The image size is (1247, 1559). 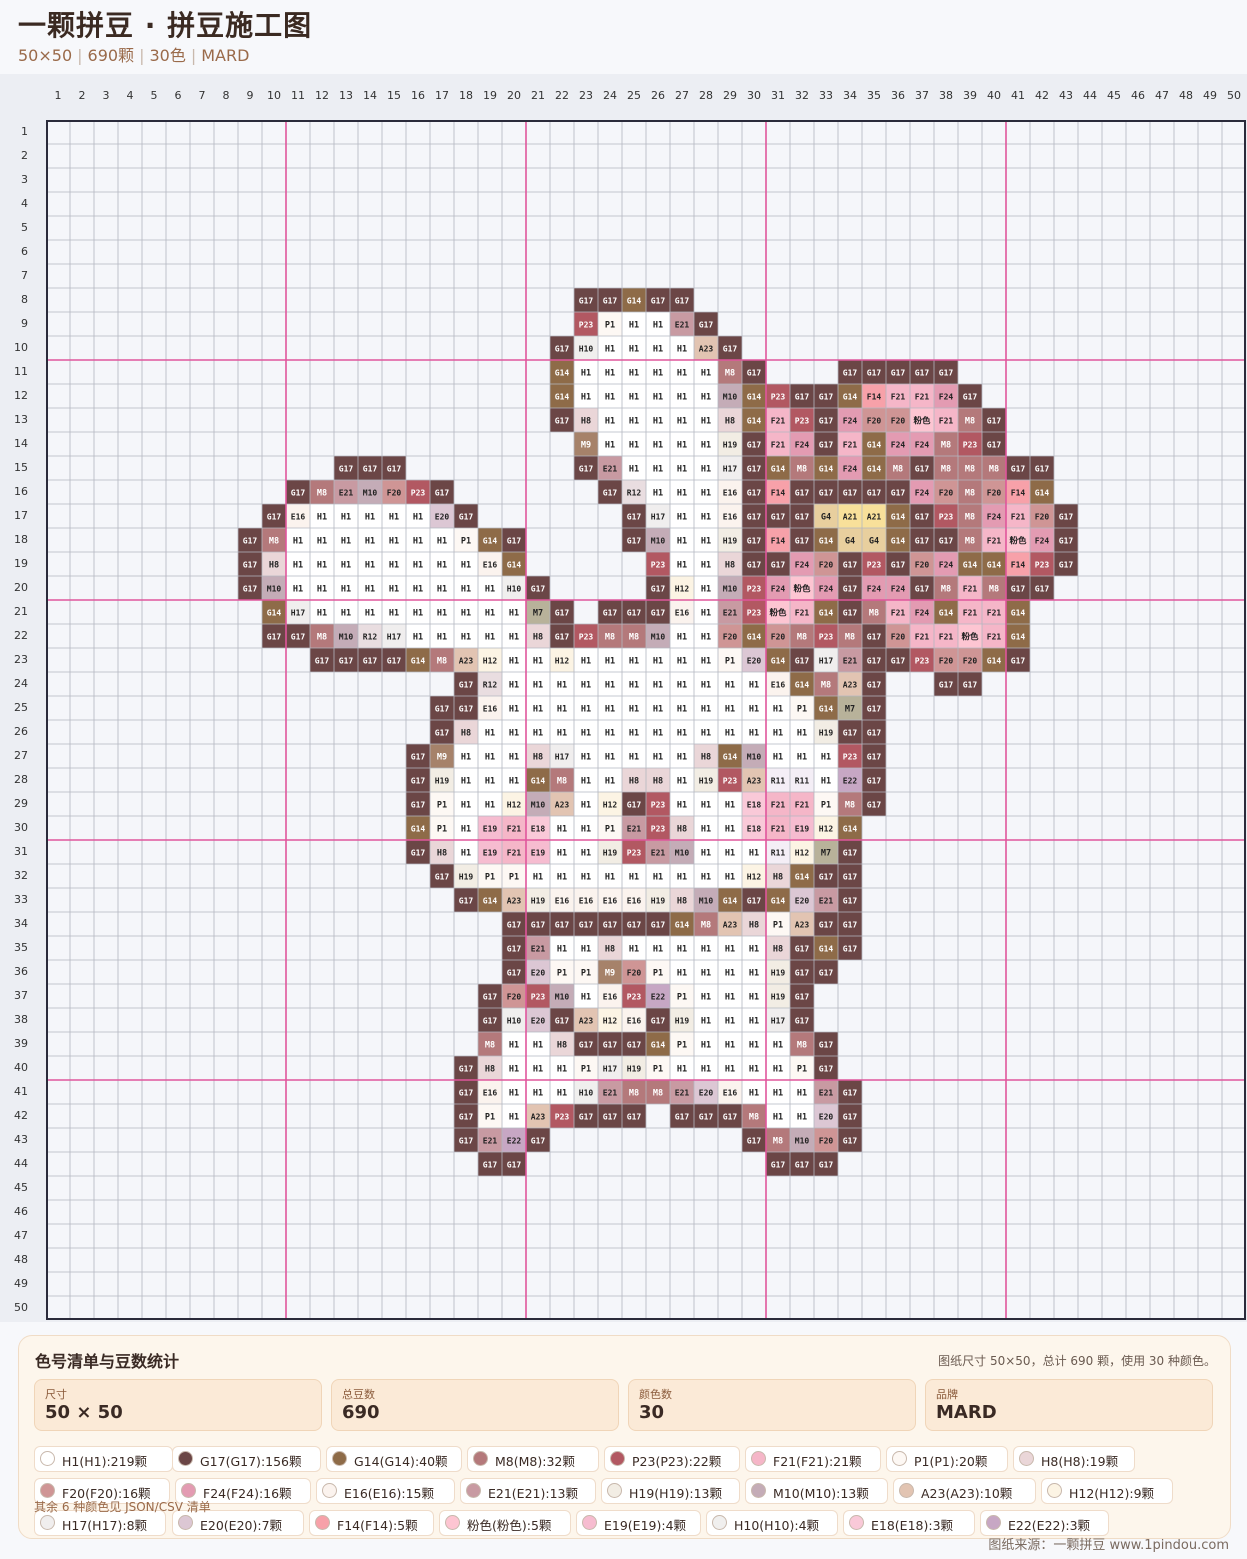 What do you see at coordinates (586, 1020) in the screenshot?
I see `bead-cell: A23` at bounding box center [586, 1020].